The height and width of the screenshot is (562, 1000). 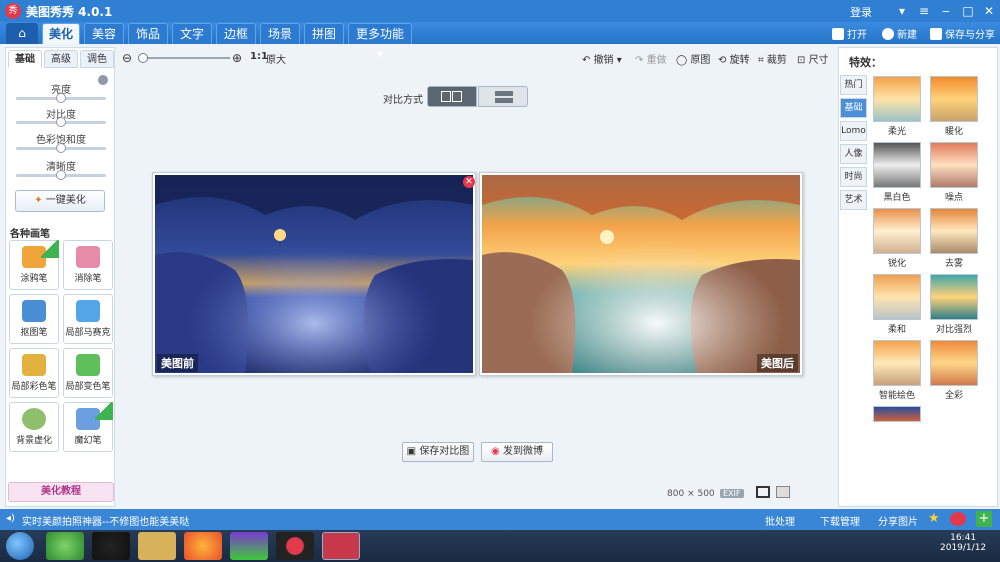 What do you see at coordinates (691, 494) in the screenshot?
I see `image-dimensions: 800 × 500` at bounding box center [691, 494].